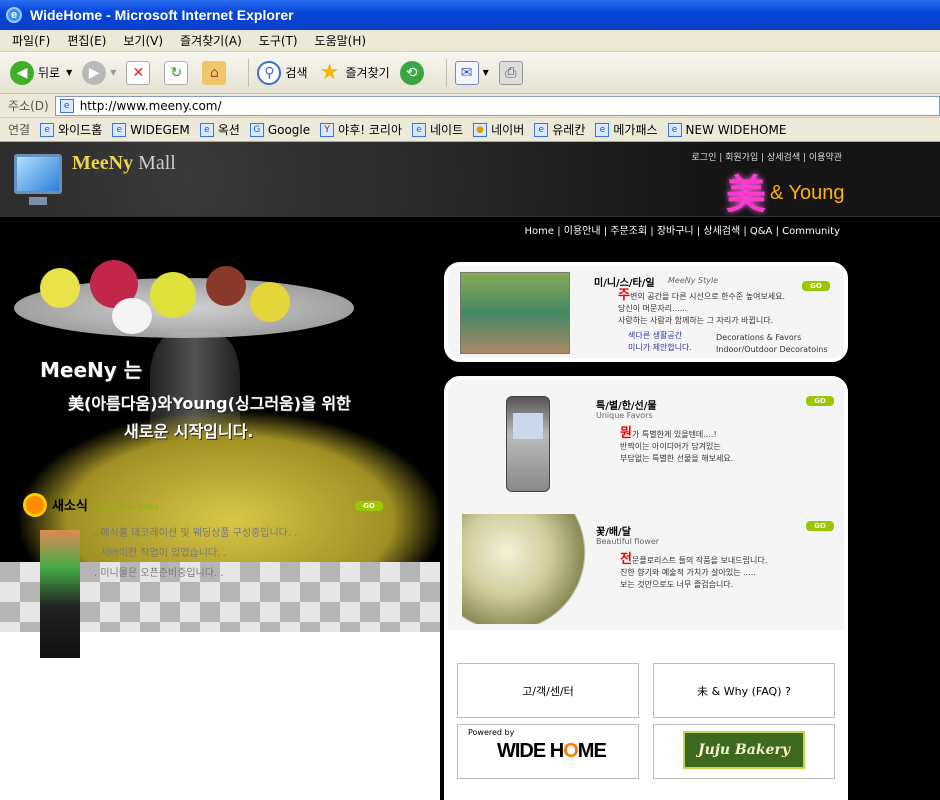 Image resolution: width=940 pixels, height=800 pixels. I want to click on menu-favorites: 즐겨찾기(A), so click(211, 40).